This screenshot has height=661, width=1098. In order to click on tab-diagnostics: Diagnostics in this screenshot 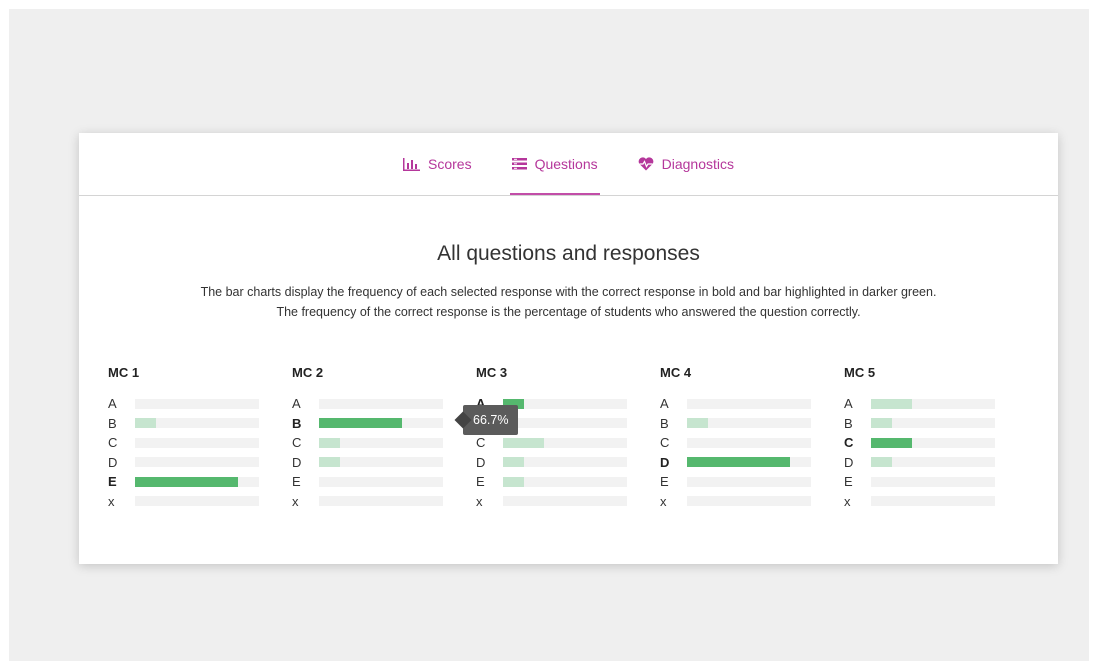, I will do `click(686, 164)`.